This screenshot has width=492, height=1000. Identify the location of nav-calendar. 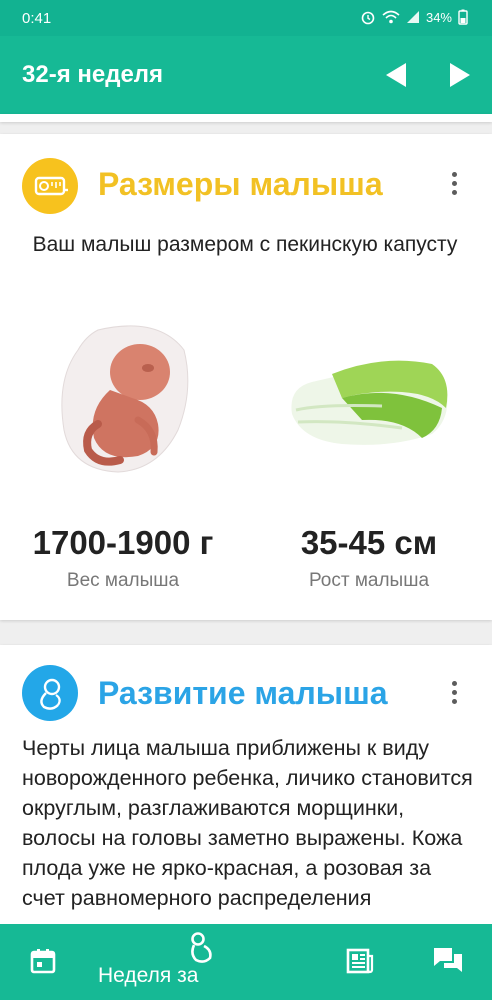
(44, 962).